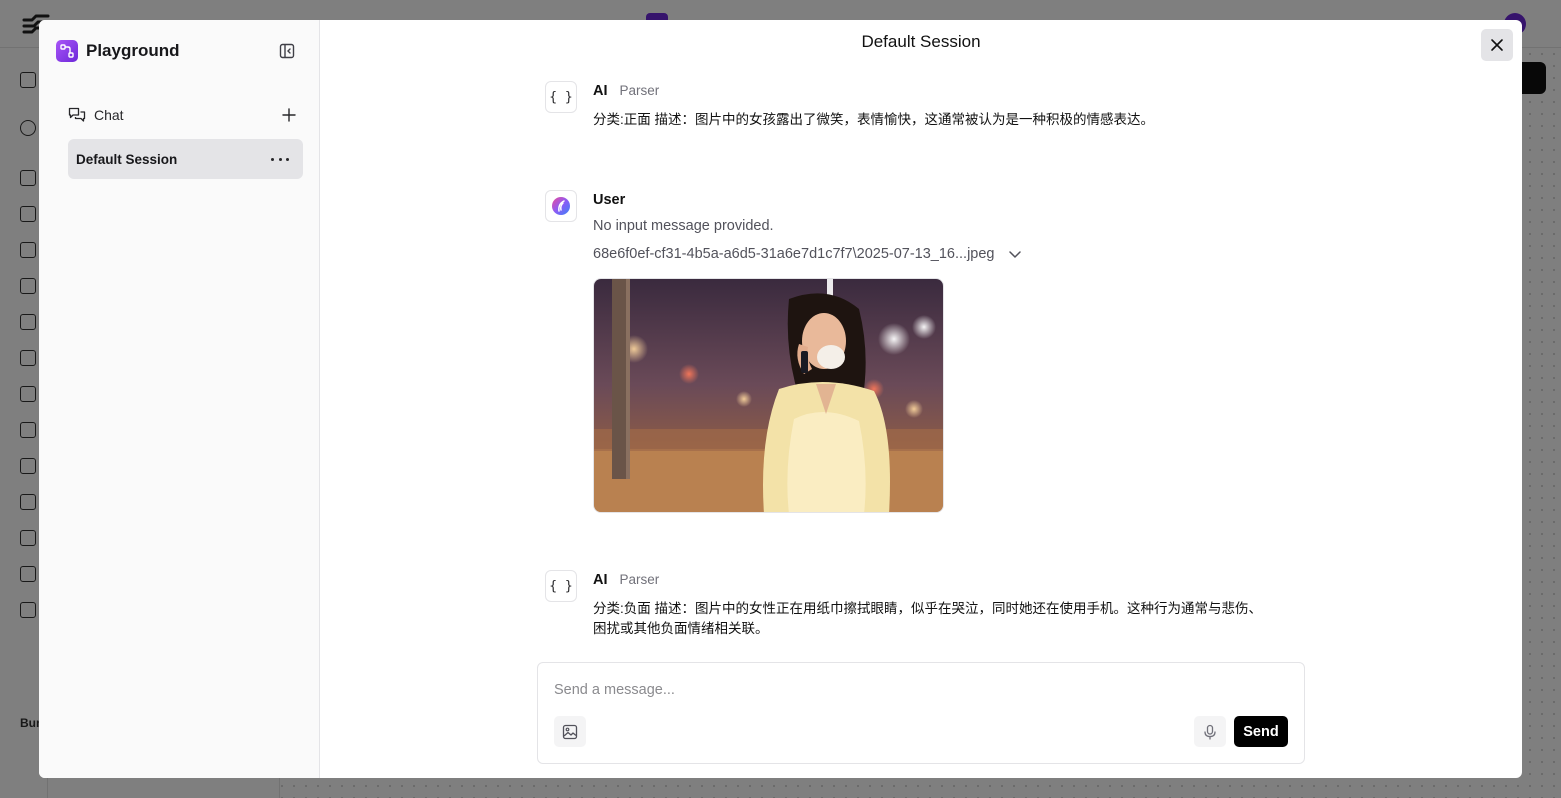  I want to click on message-input, so click(904, 690).